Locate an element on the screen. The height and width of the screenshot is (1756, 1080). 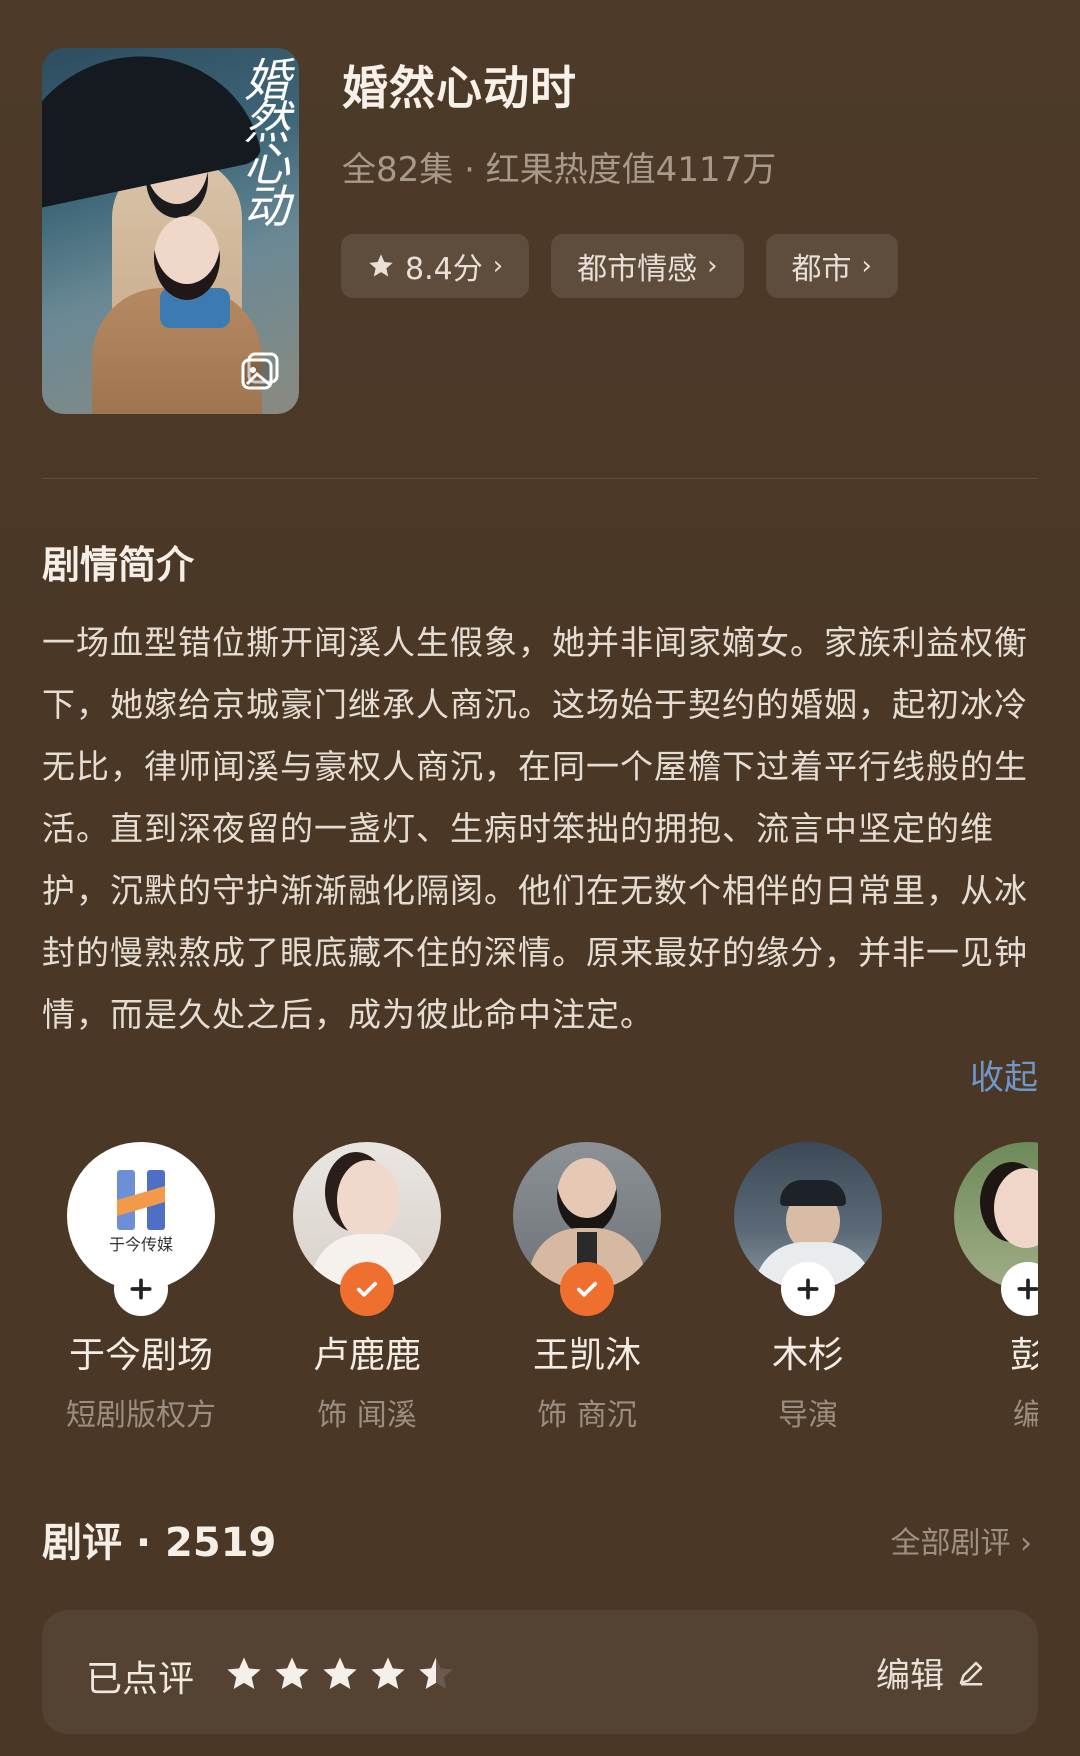
category-tag: 都市 › is located at coordinates (831, 266).